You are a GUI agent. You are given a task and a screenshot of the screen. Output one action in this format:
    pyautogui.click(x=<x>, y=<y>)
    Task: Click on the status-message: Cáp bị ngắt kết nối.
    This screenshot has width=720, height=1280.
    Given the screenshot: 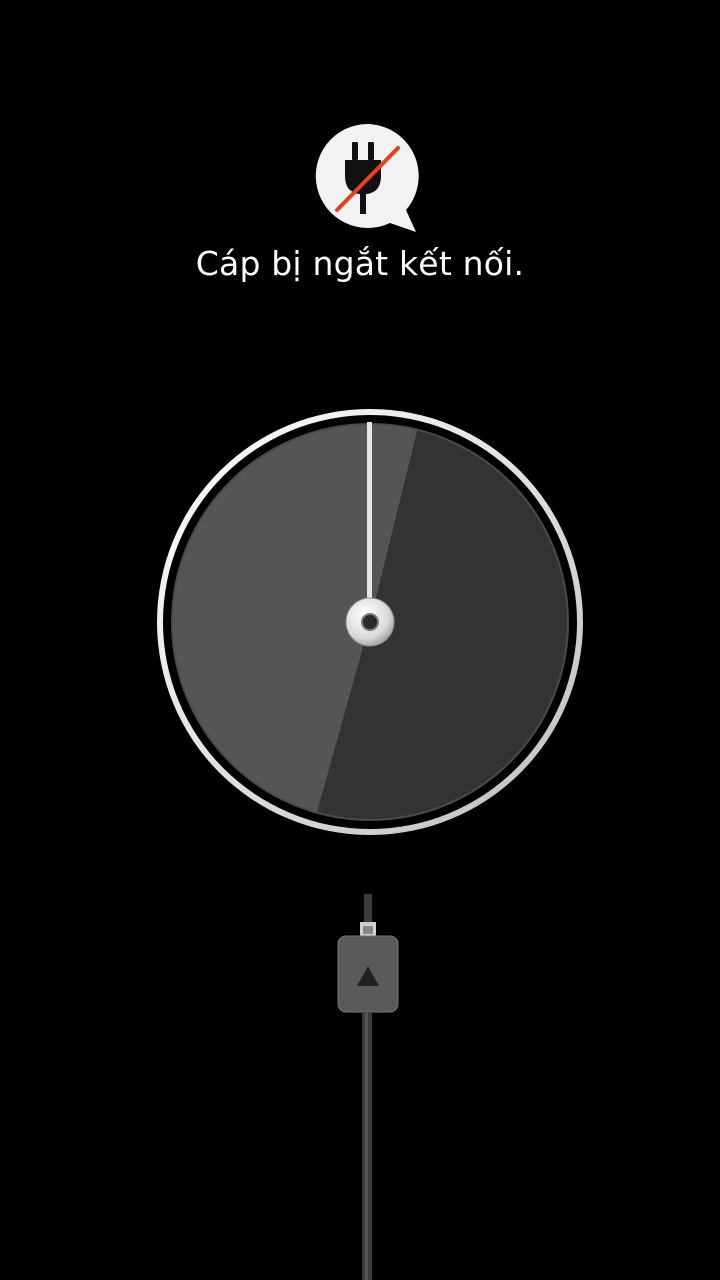 What is the action you would take?
    pyautogui.click(x=360, y=263)
    